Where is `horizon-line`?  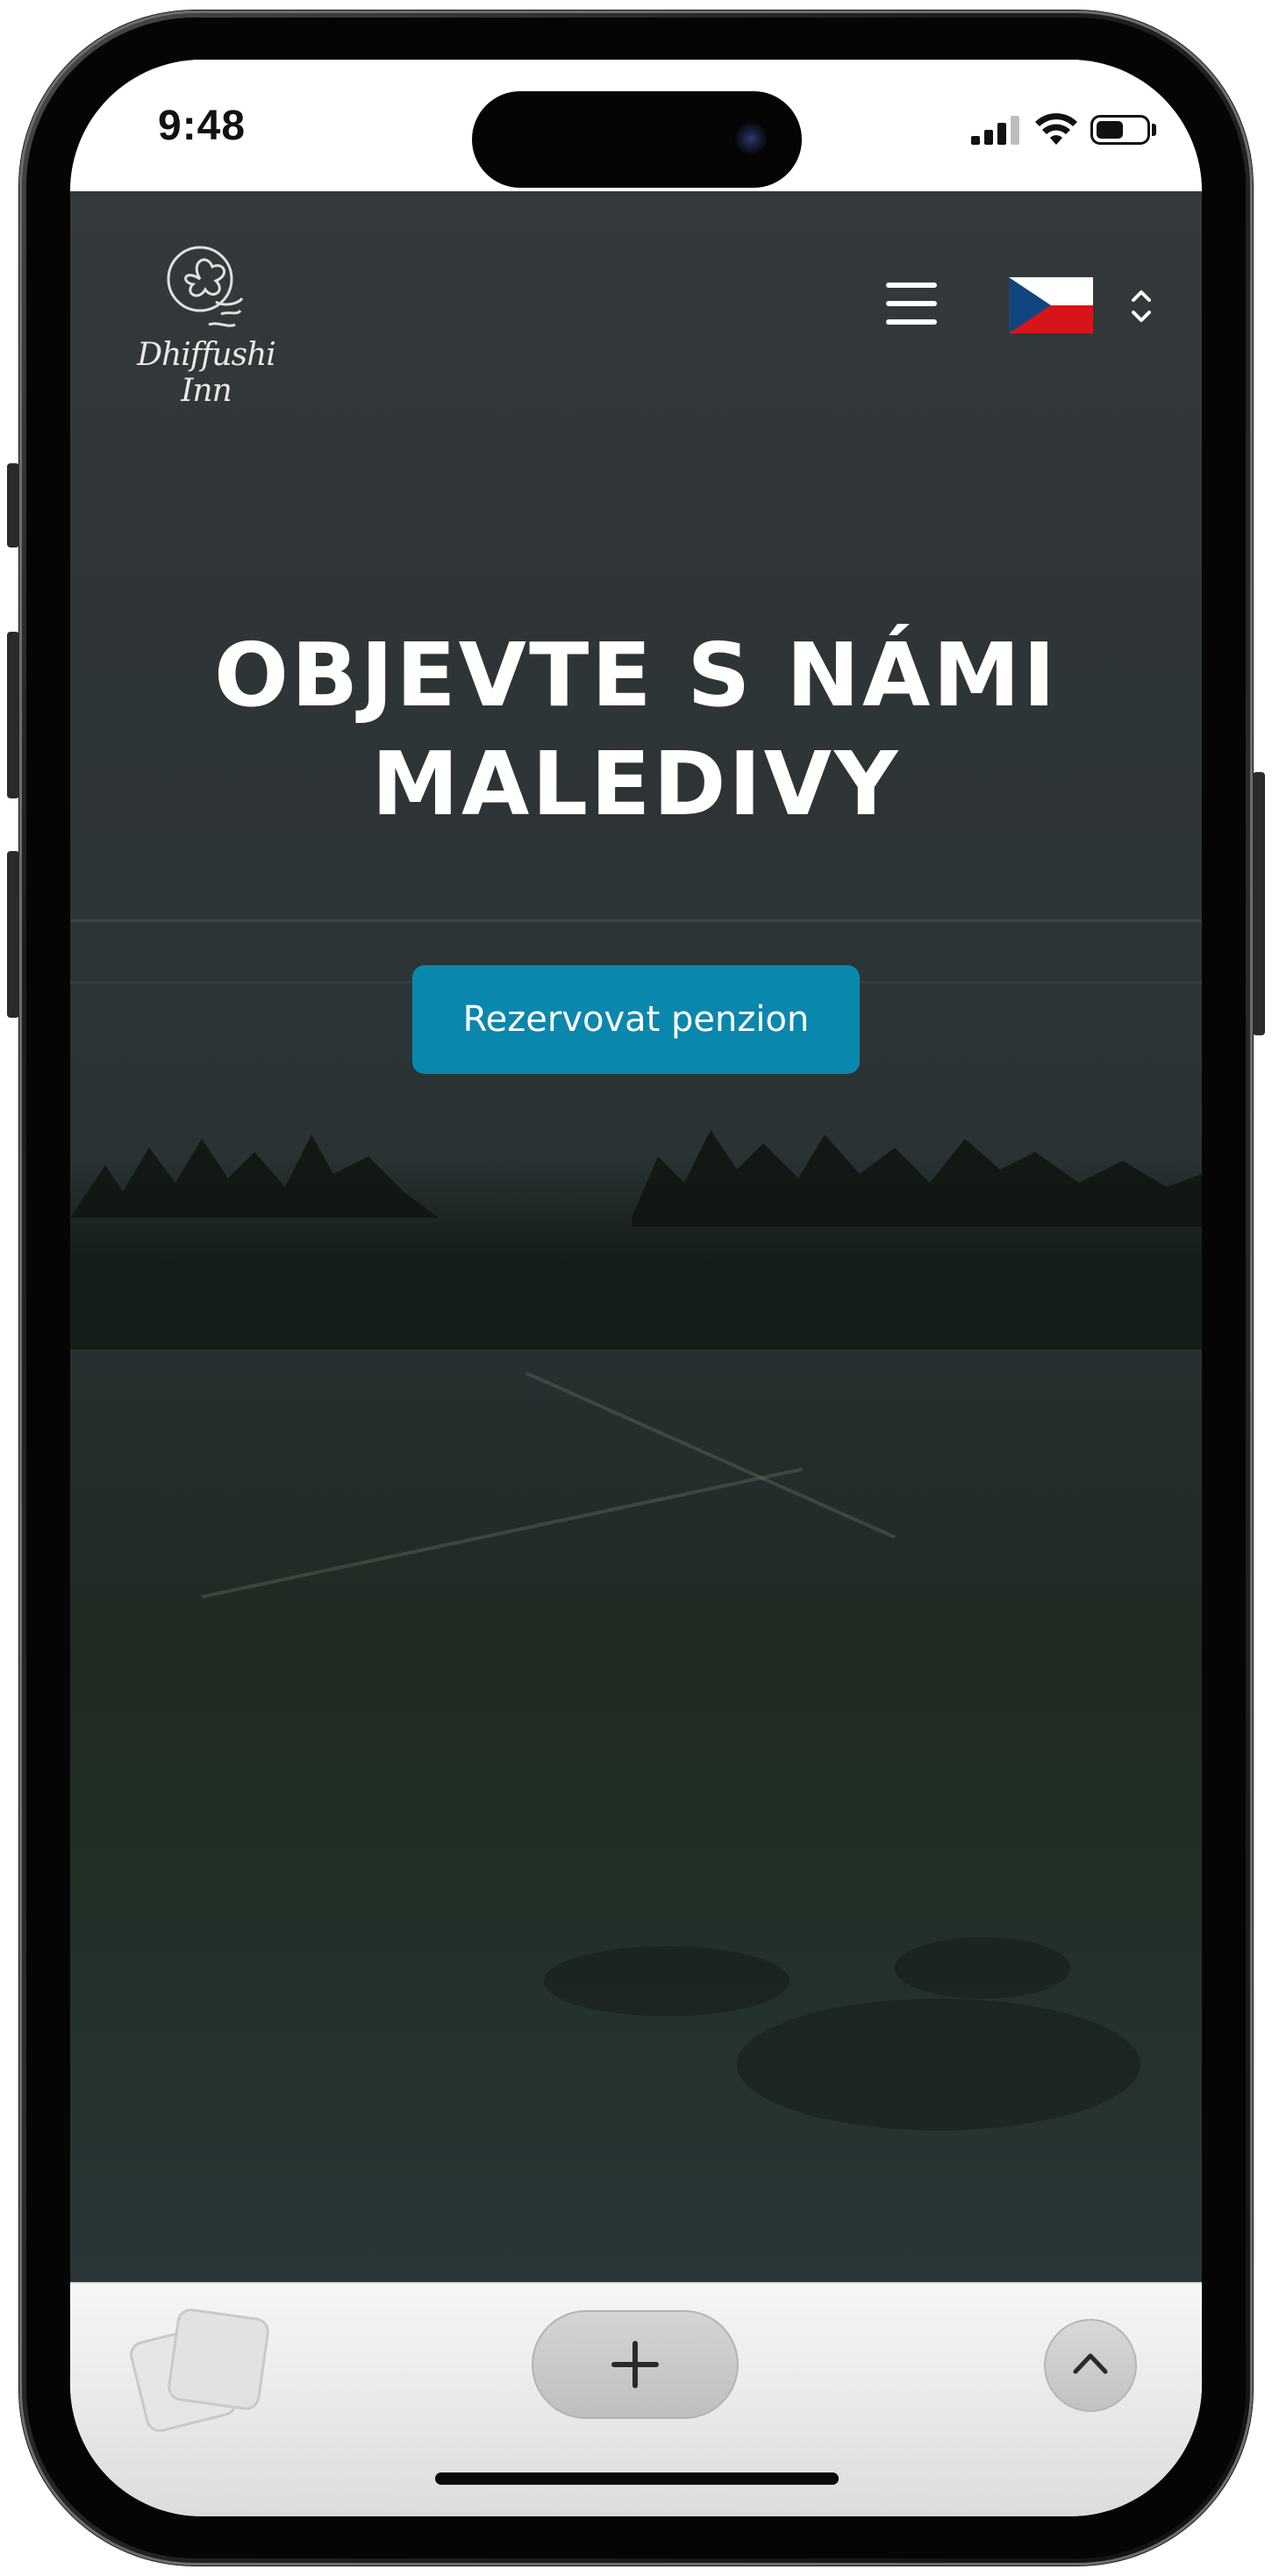 horizon-line is located at coordinates (636, 920).